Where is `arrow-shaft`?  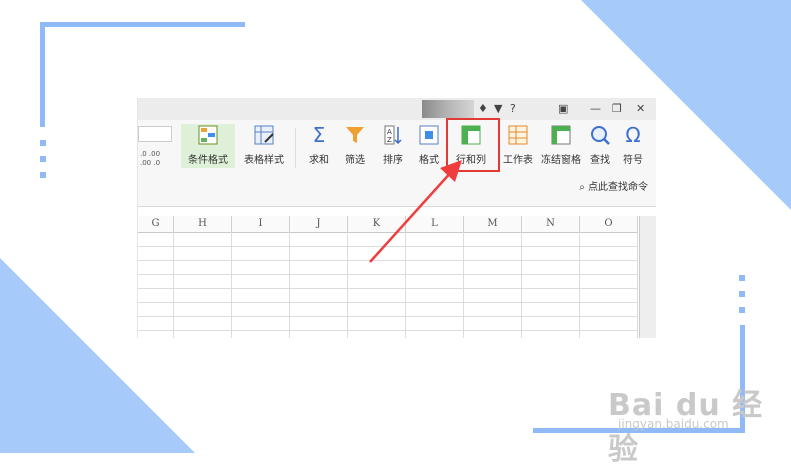
arrow-shaft is located at coordinates (411, 216).